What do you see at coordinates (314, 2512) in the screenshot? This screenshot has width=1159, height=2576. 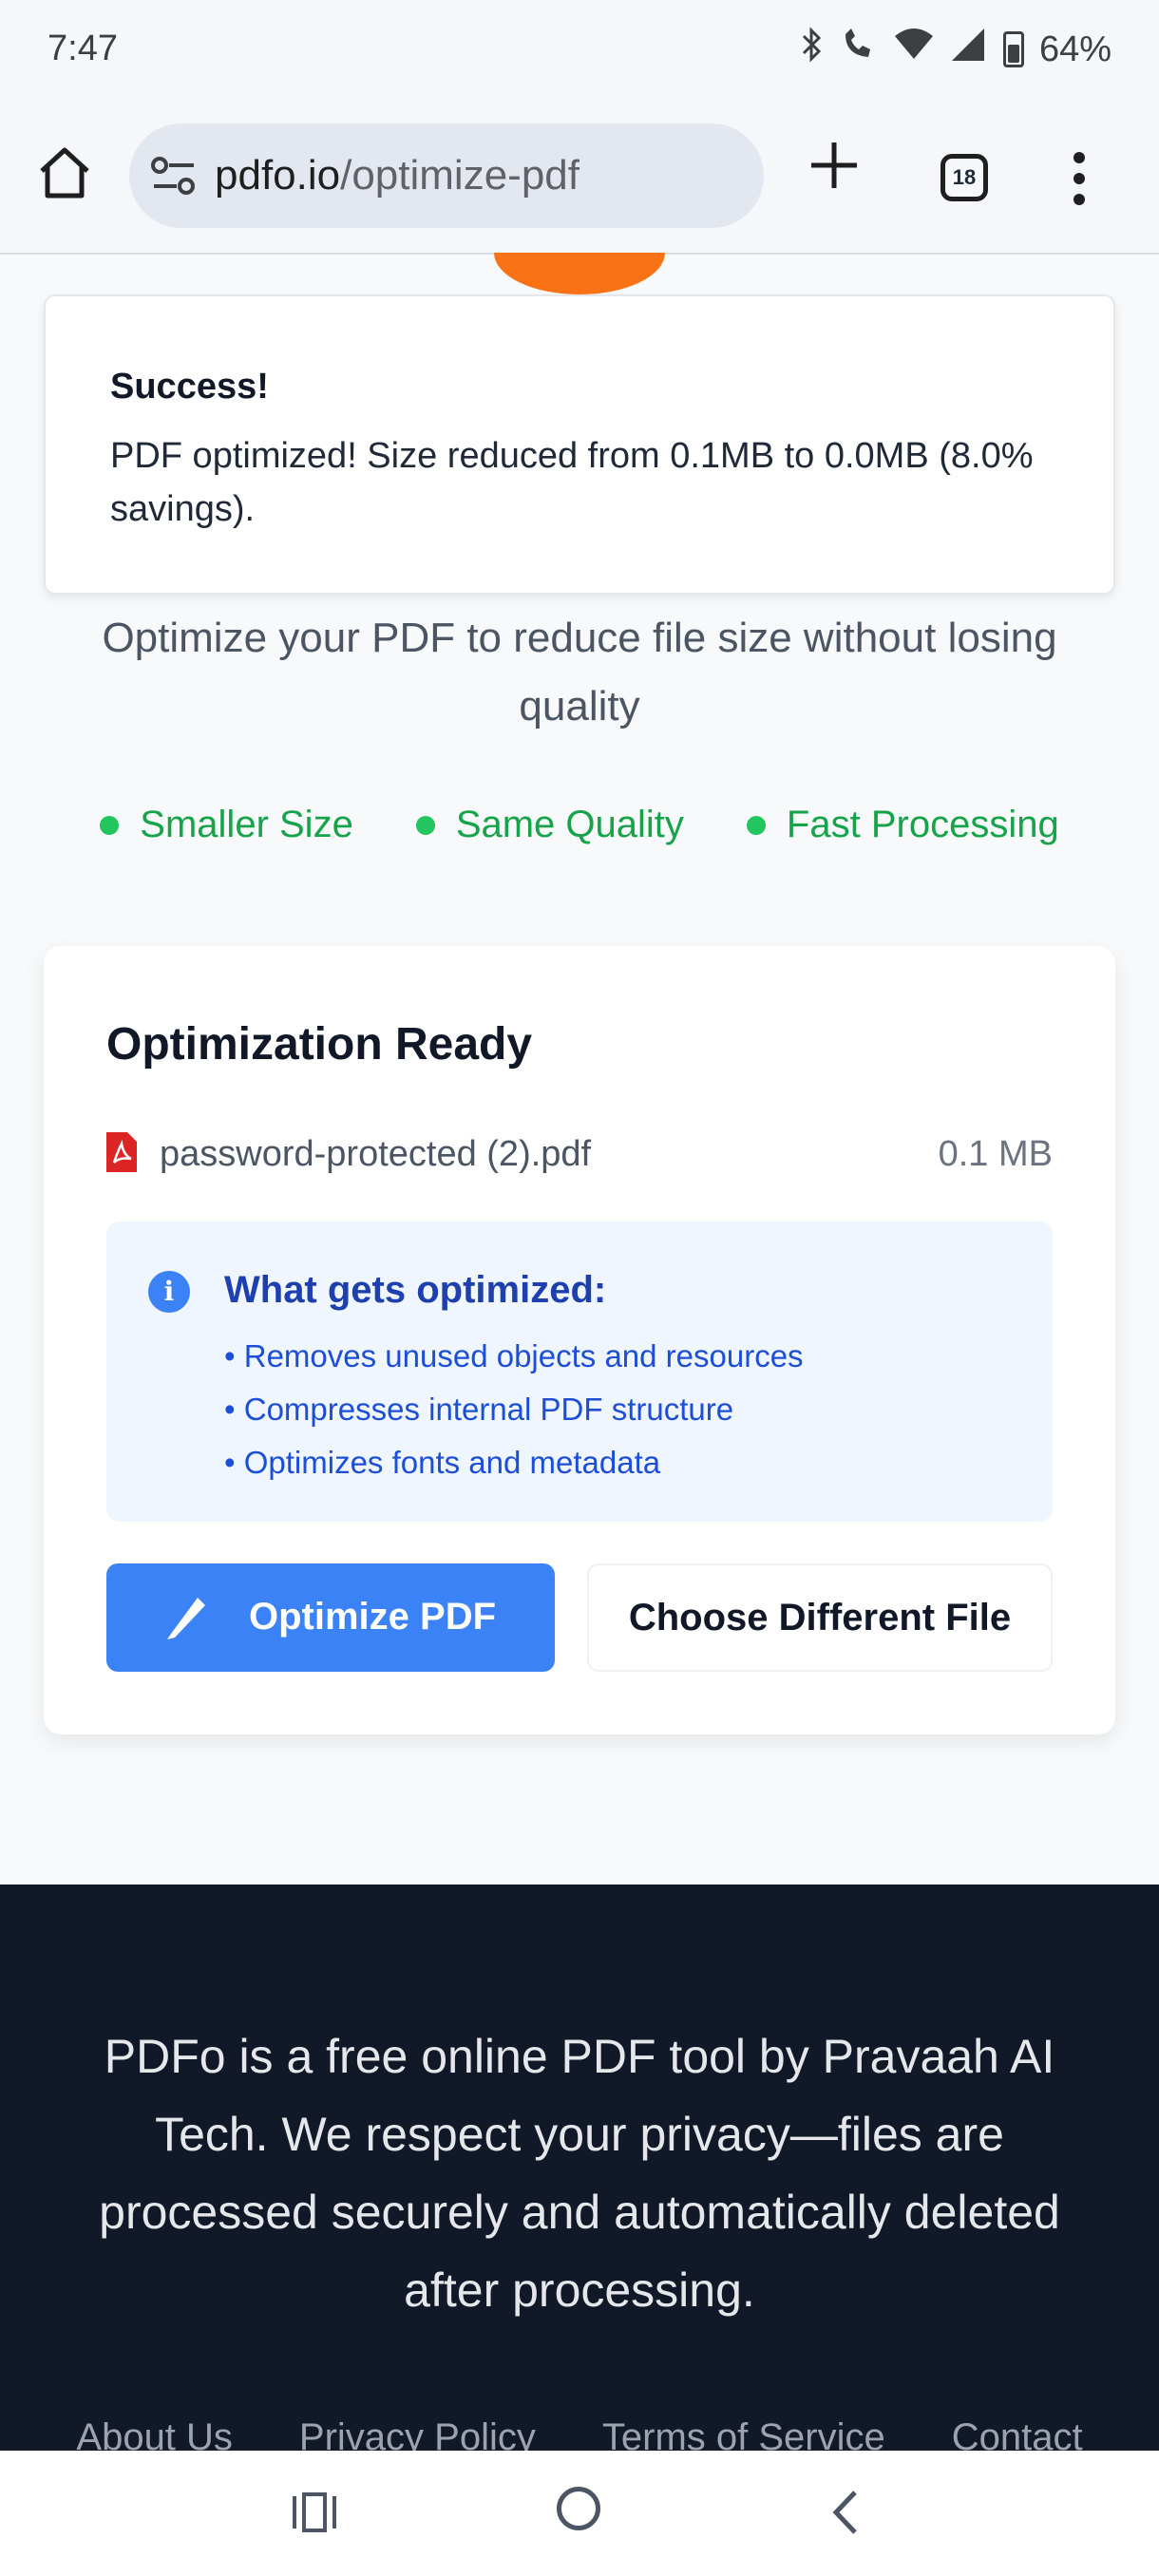 I see `recents-icon` at bounding box center [314, 2512].